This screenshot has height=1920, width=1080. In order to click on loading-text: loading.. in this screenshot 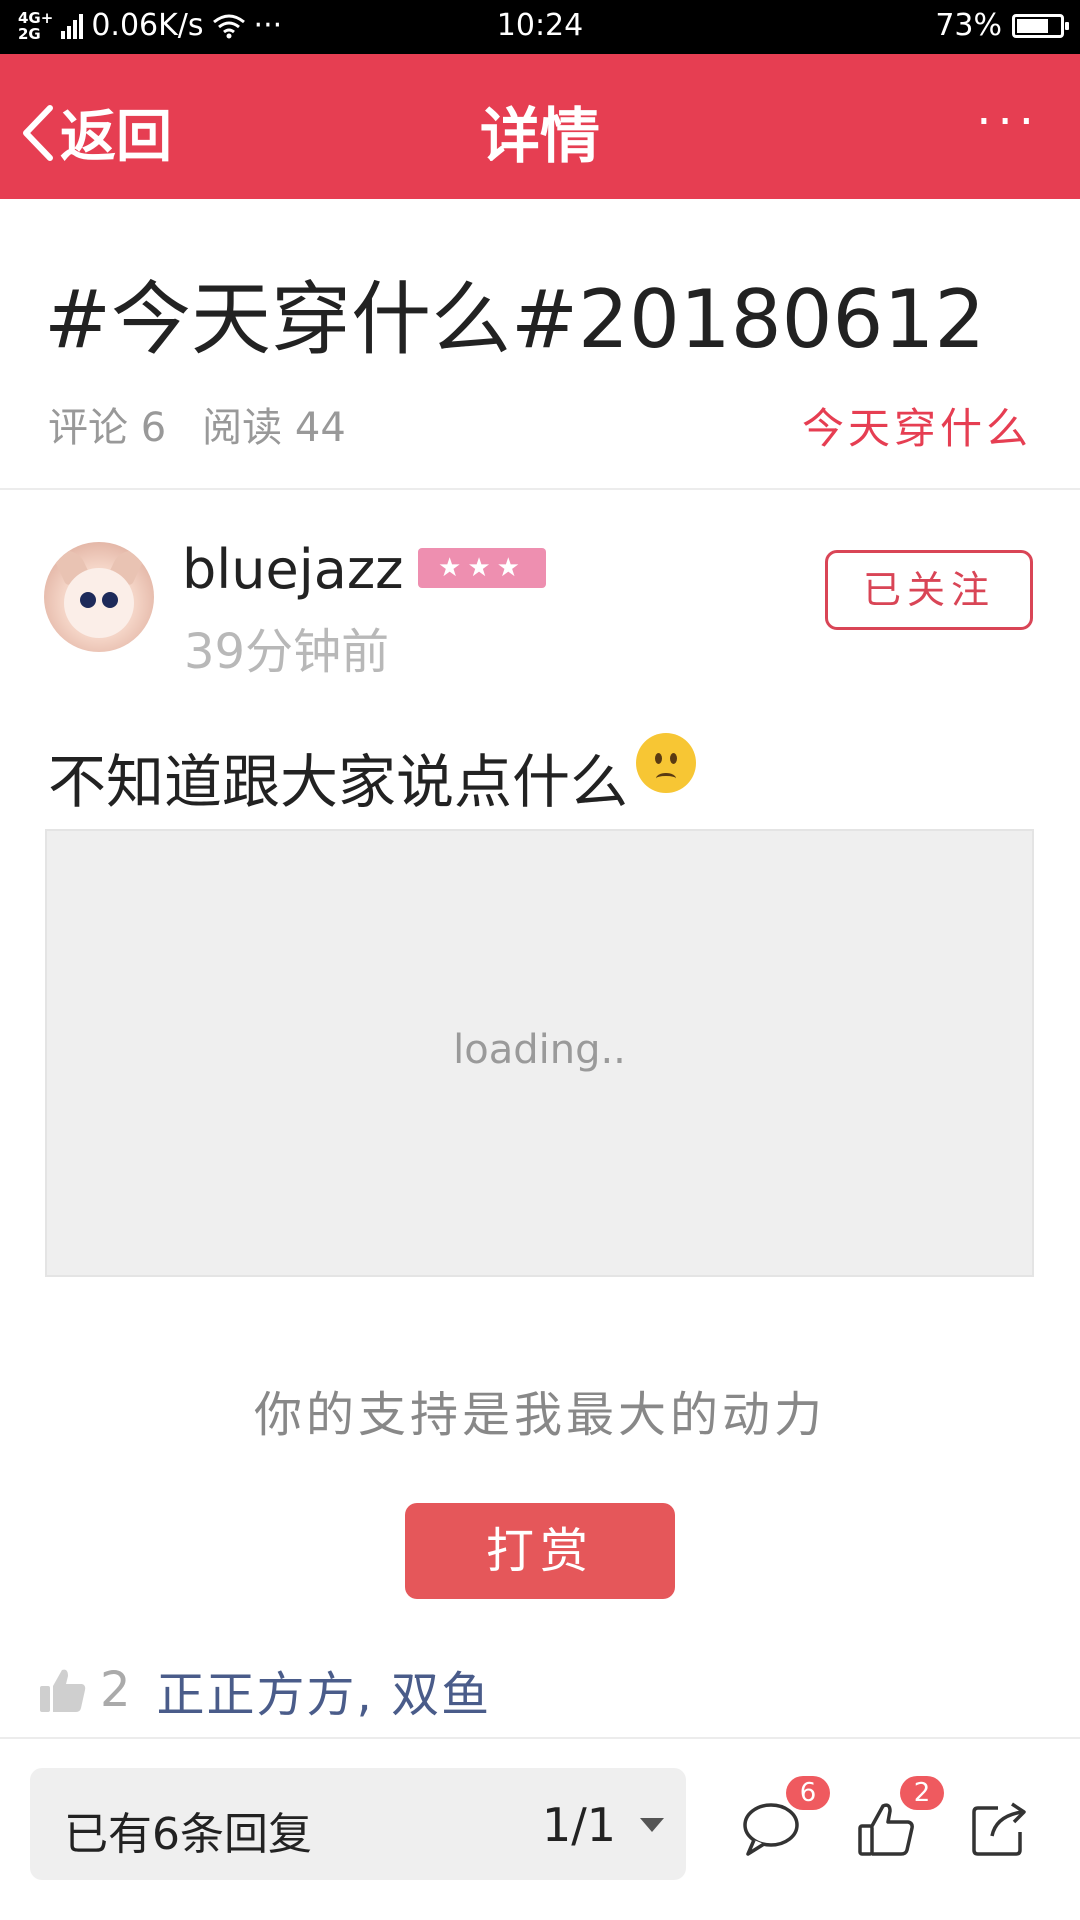, I will do `click(539, 1050)`.